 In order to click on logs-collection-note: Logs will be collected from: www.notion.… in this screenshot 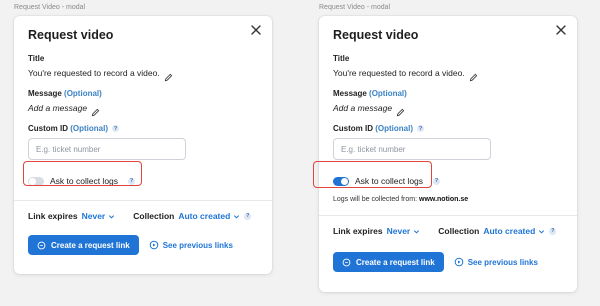, I will do `click(448, 199)`.